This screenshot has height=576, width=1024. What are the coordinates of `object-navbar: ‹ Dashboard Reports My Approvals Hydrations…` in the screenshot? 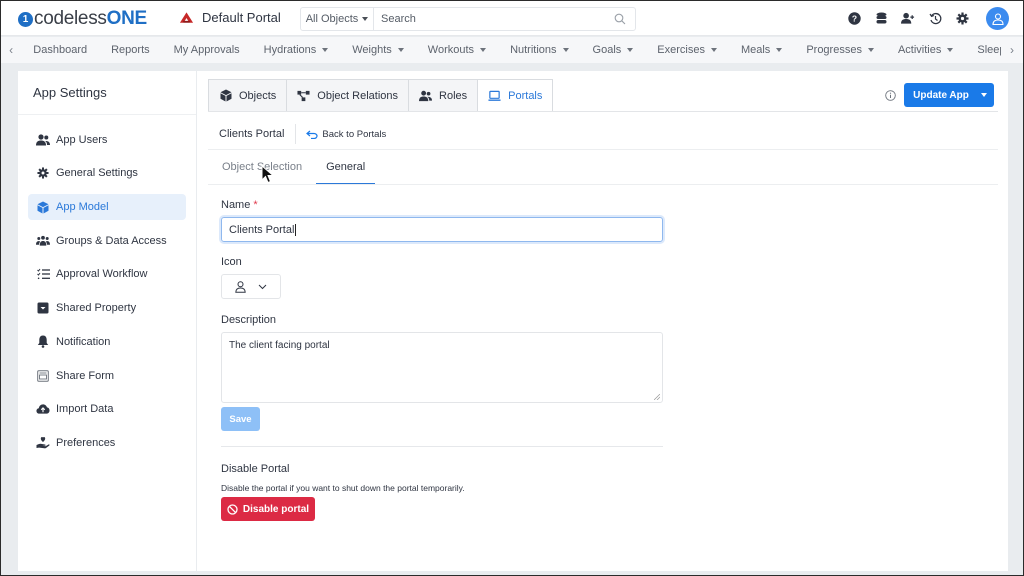 It's located at (512, 50).